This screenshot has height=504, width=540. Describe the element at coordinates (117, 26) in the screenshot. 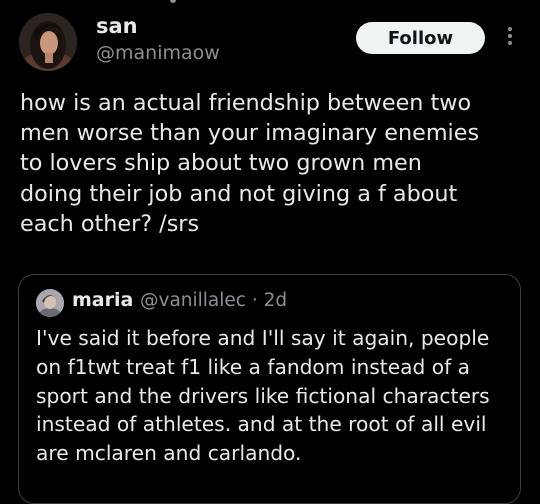

I see `author-name: san` at that location.